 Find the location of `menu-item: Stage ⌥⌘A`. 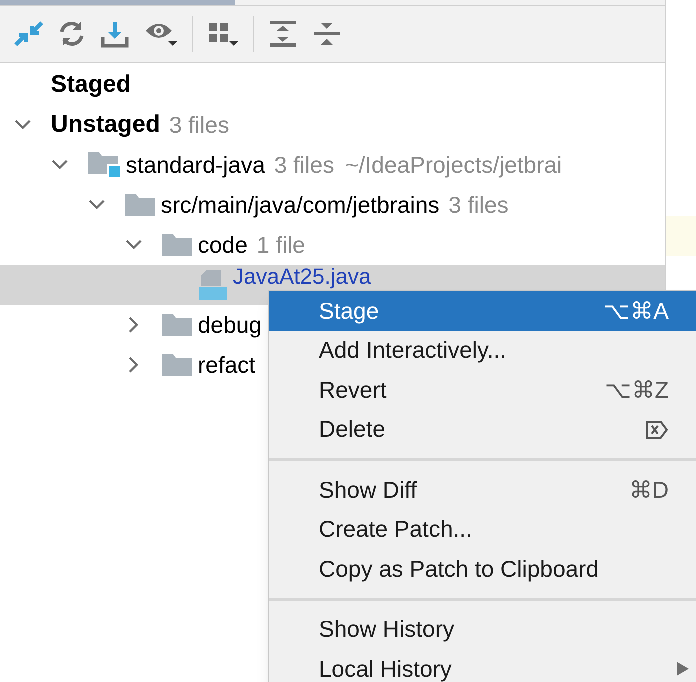

menu-item: Stage ⌥⌘A is located at coordinates (482, 311).